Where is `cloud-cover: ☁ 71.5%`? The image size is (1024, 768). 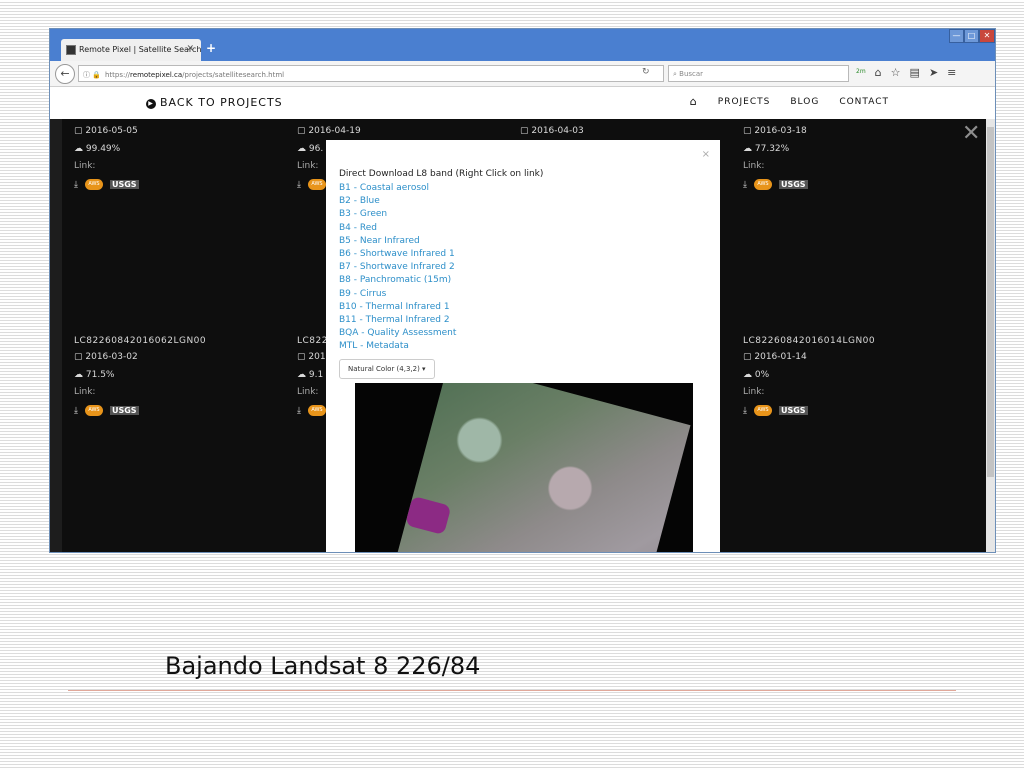
cloud-cover: ☁ 71.5% is located at coordinates (94, 375).